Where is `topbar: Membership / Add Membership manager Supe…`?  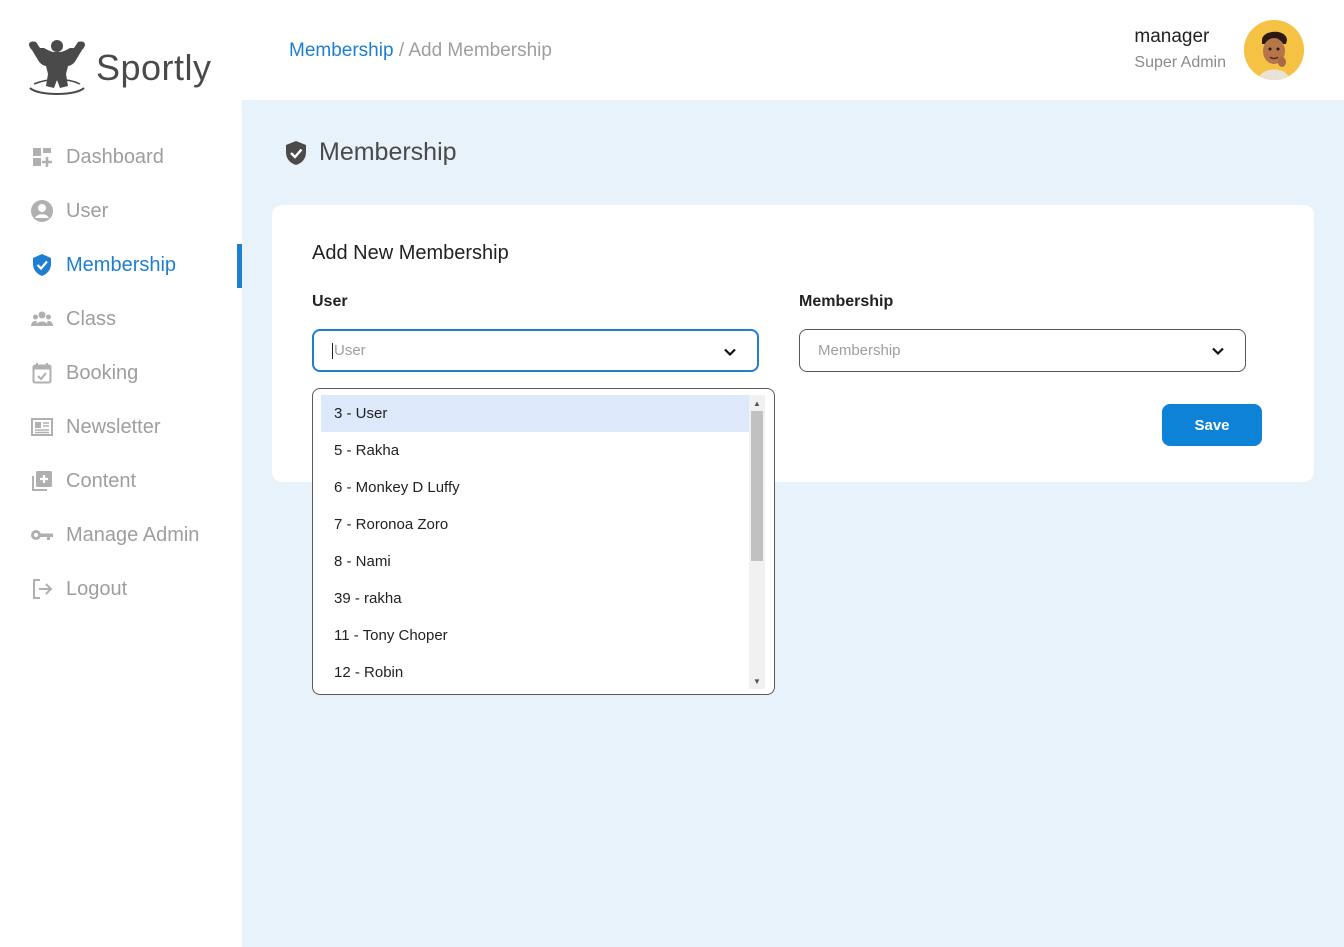
topbar: Membership / Add Membership manager Supe… is located at coordinates (793, 50).